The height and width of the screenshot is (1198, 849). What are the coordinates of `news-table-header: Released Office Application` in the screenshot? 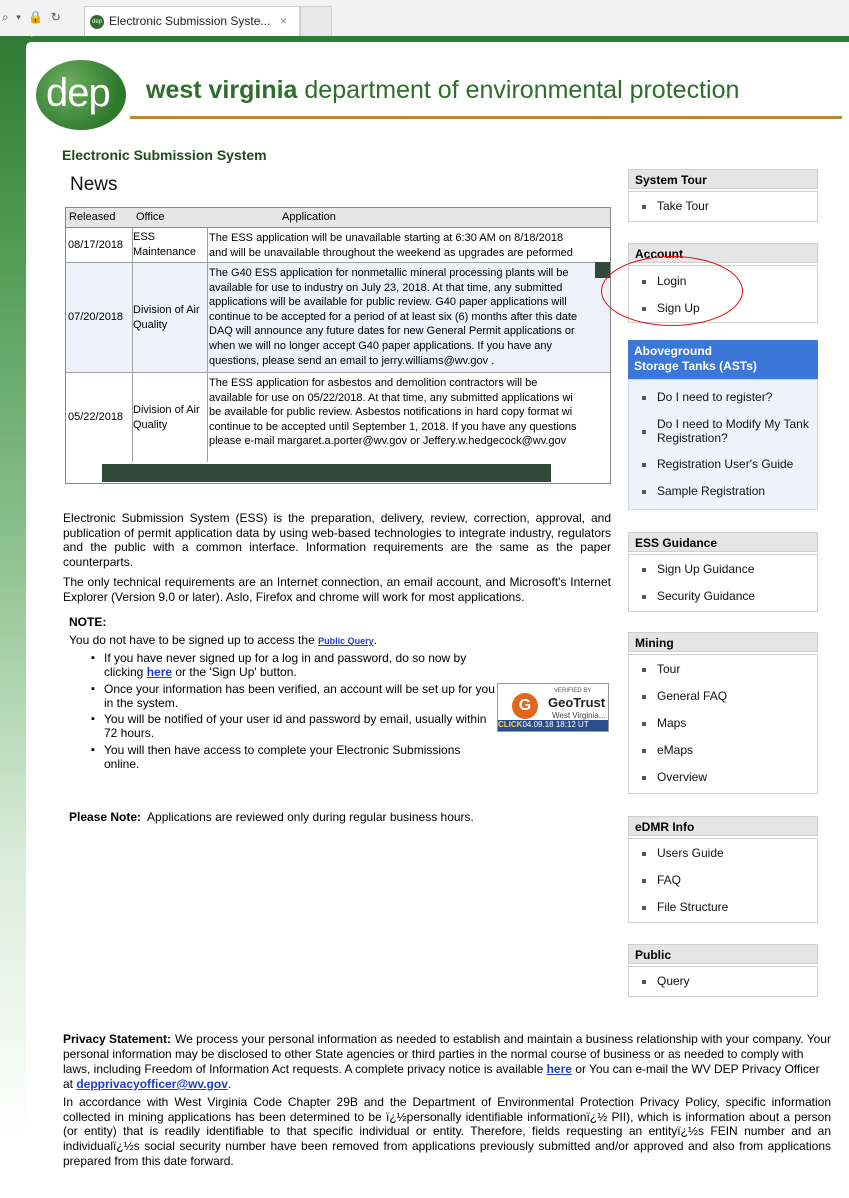 It's located at (338, 218).